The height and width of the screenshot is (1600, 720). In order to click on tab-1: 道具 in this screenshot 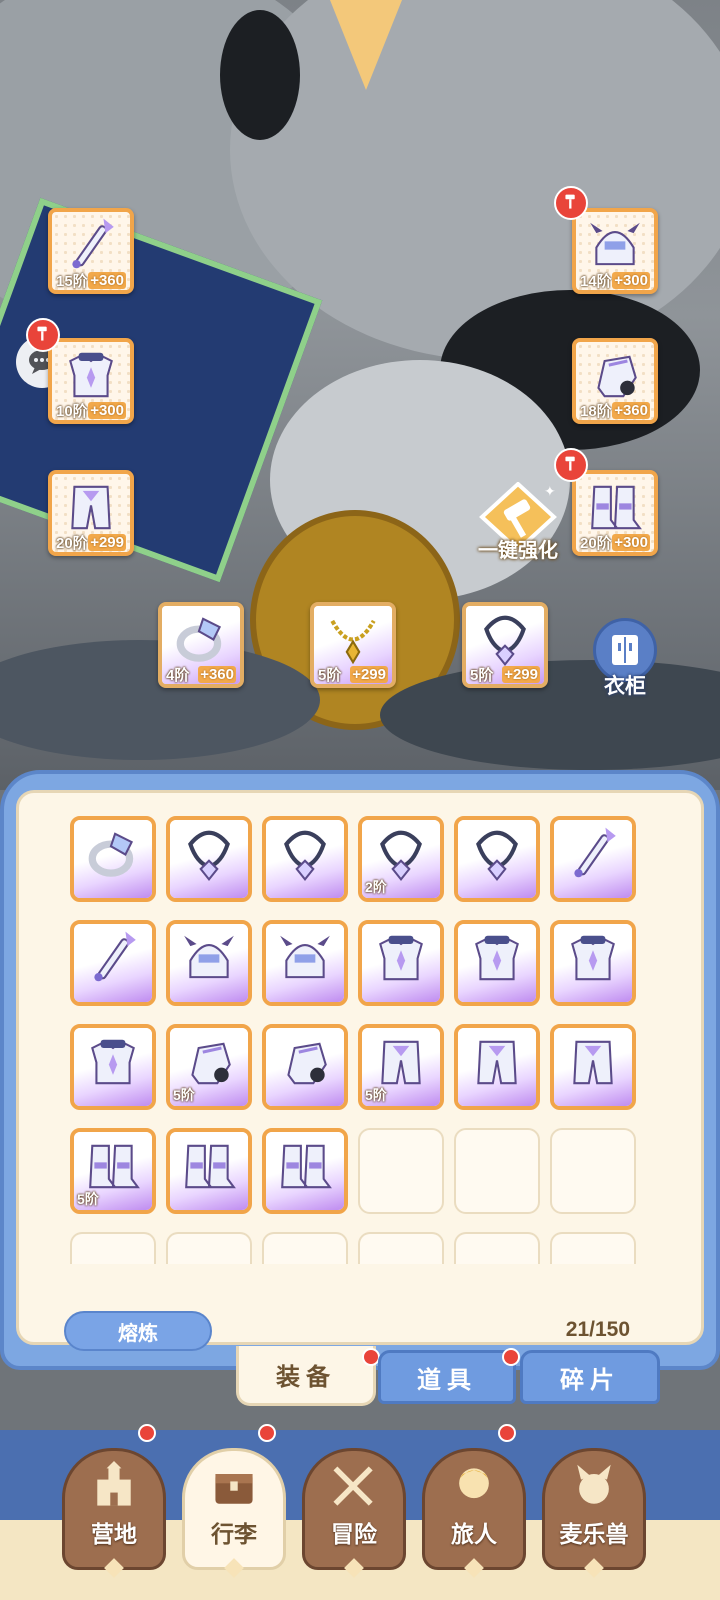, I will do `click(447, 1377)`.